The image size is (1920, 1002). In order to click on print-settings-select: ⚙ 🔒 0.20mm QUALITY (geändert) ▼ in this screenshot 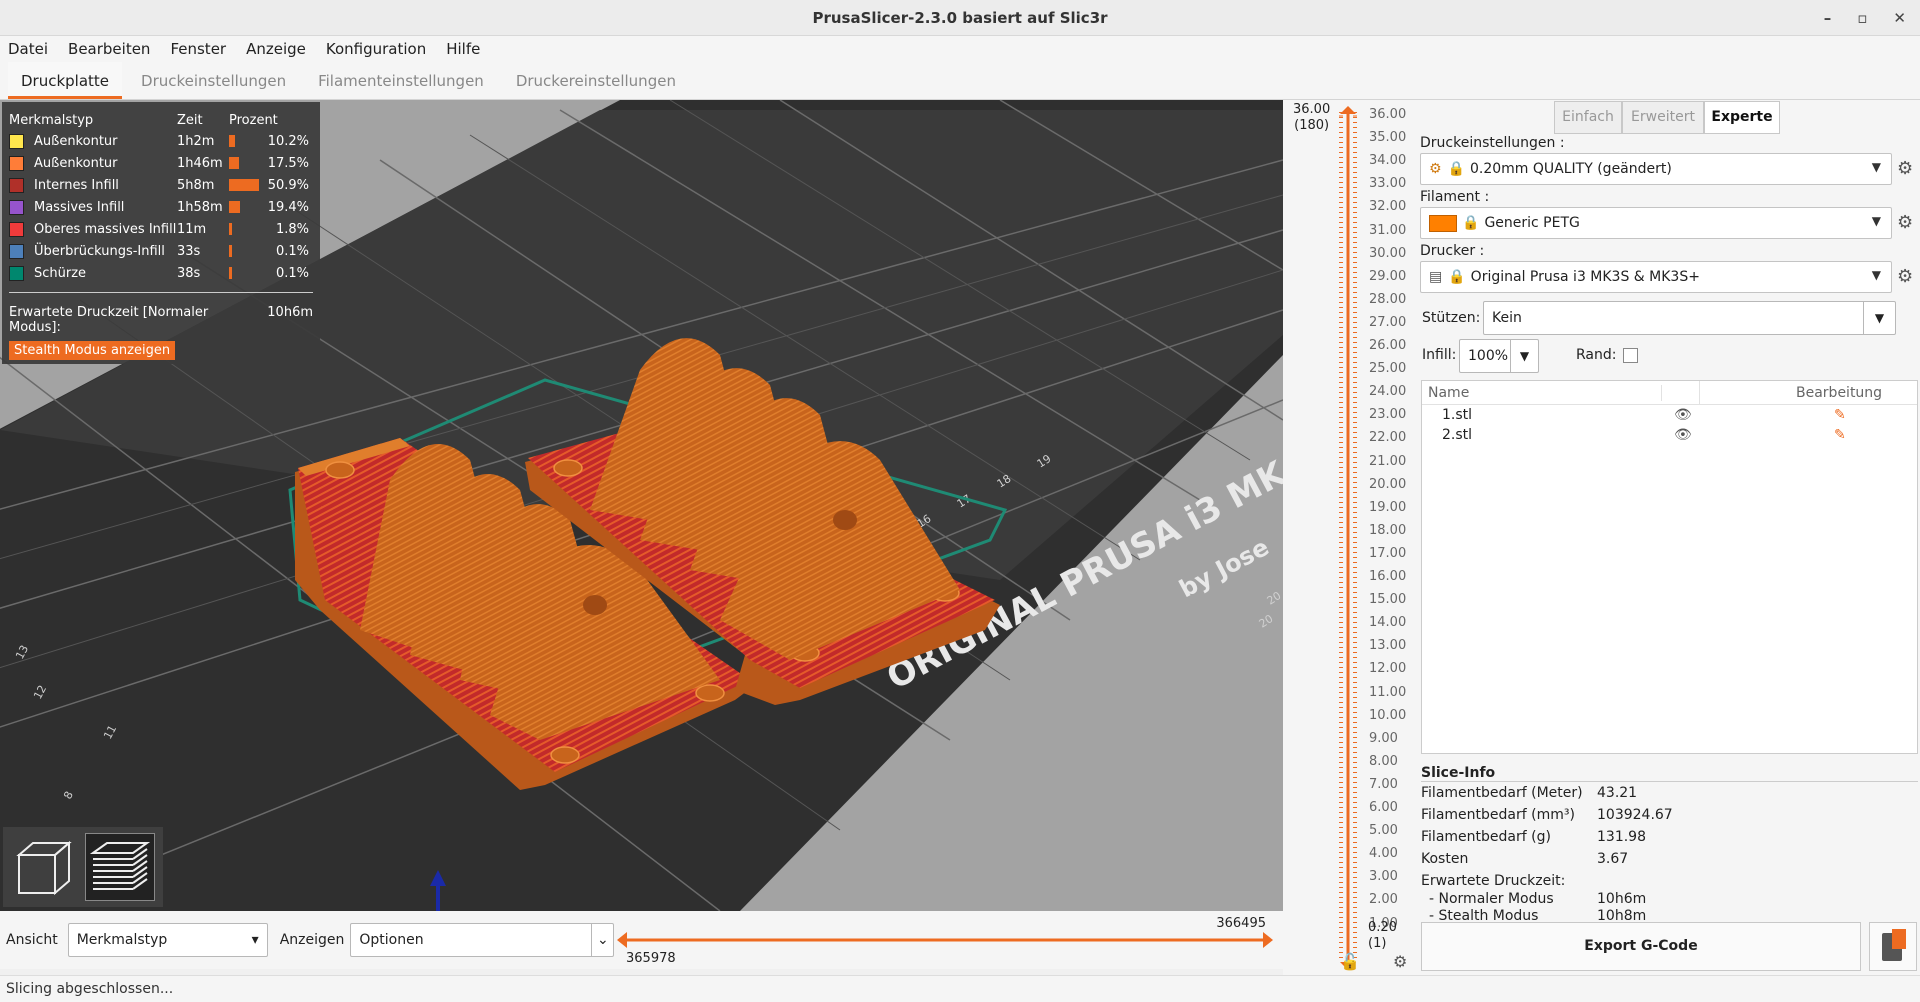, I will do `click(1656, 169)`.